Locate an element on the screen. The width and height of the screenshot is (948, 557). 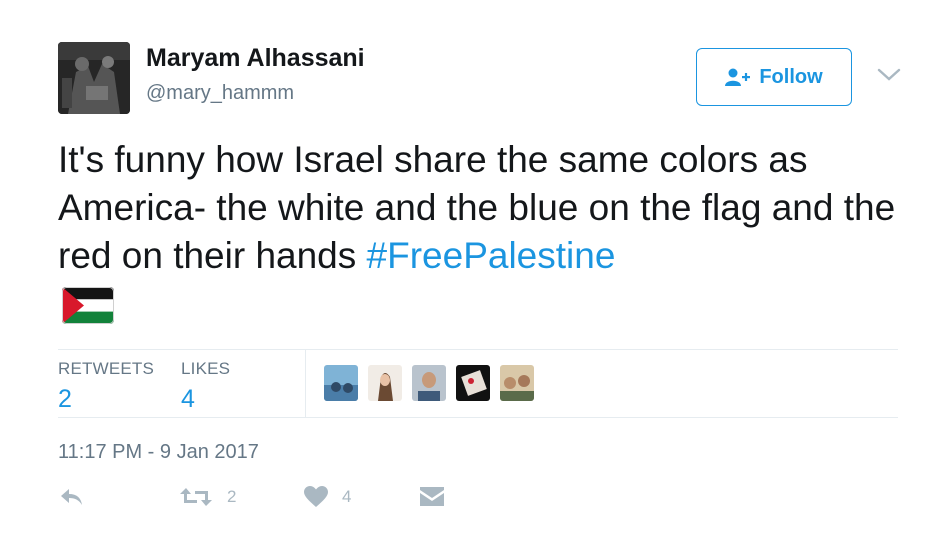
author-avatar is located at coordinates (94, 78).